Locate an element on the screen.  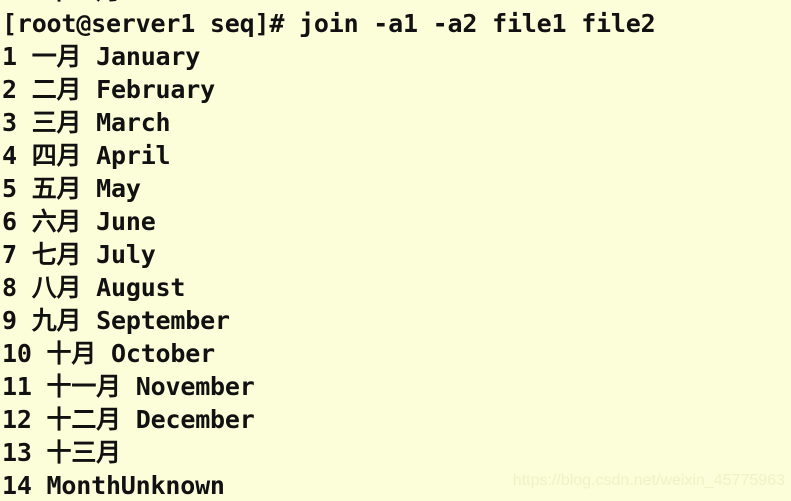
terminal-output-line: 10 十月 October is located at coordinates (108, 353).